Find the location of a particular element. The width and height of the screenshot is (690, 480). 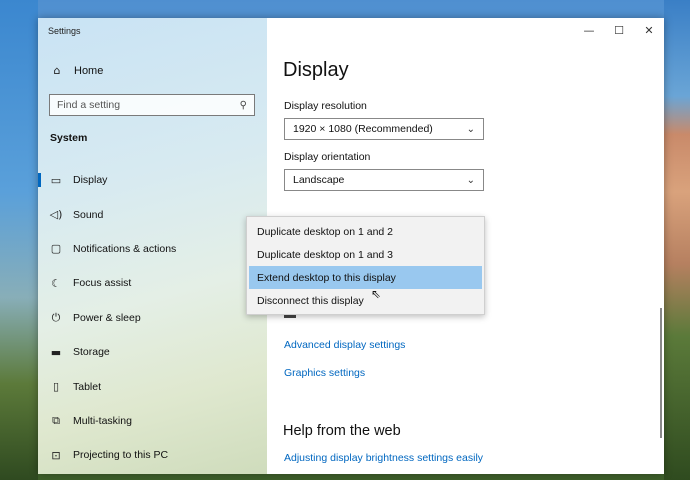

orientation-label: Display orientation is located at coordinates (327, 157).